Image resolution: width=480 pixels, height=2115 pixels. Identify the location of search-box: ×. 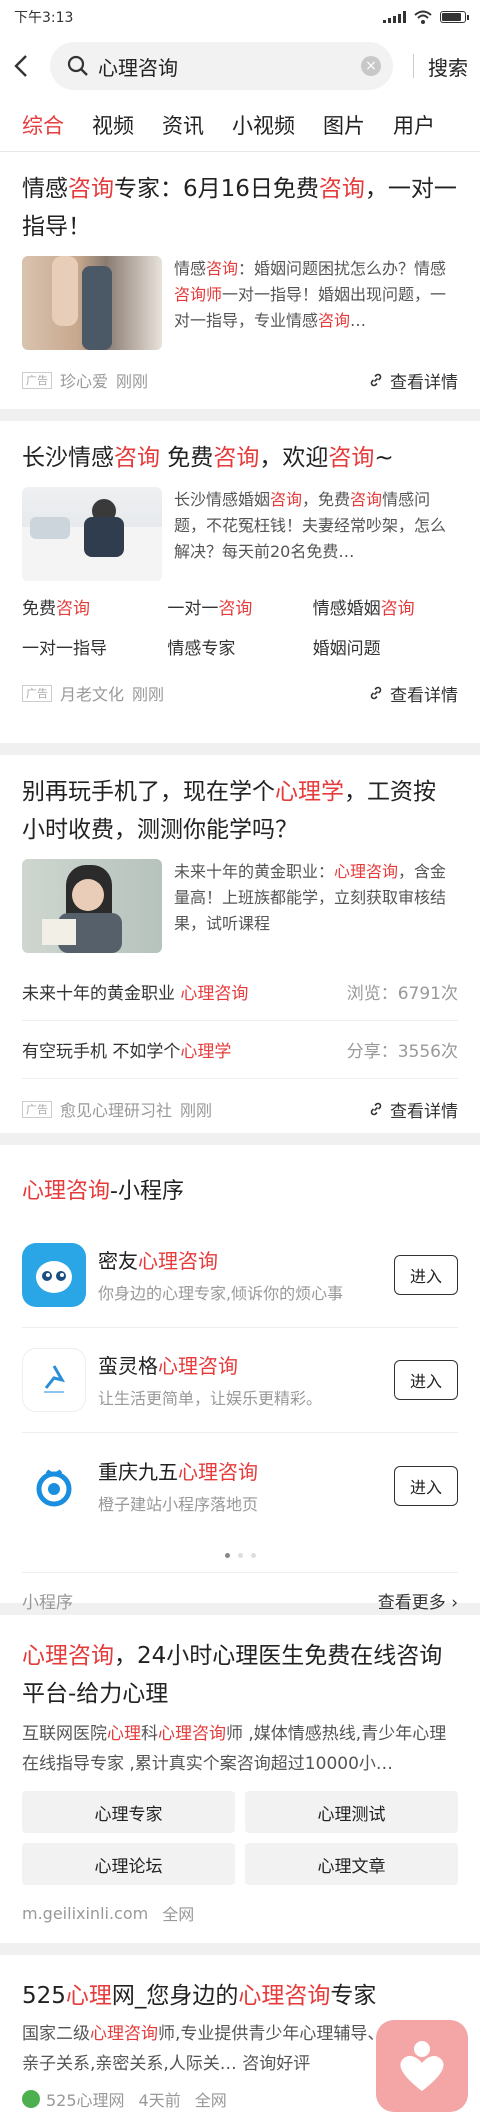
(221, 66).